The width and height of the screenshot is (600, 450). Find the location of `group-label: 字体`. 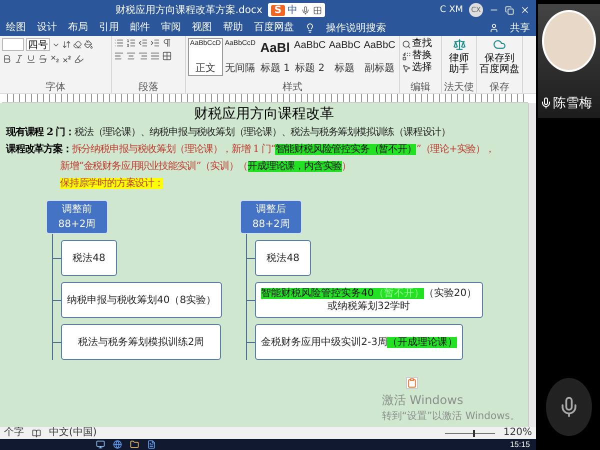

group-label: 字体 is located at coordinates (55, 87).